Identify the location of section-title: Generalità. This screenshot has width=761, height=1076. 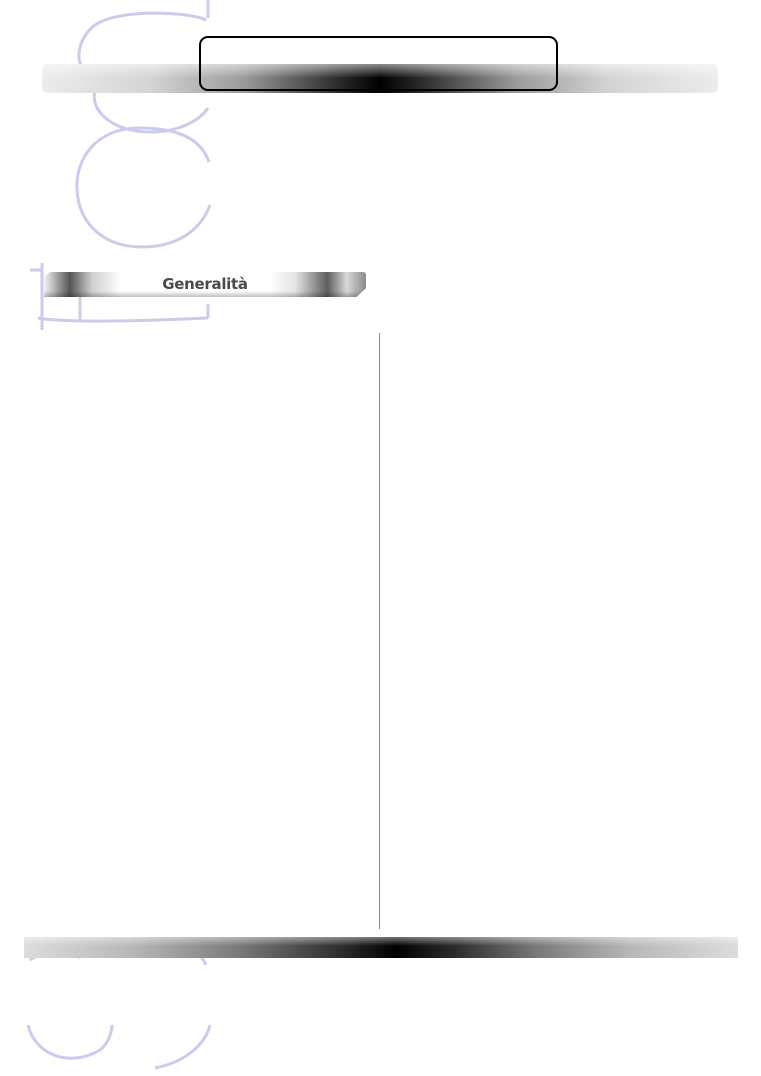
(205, 284).